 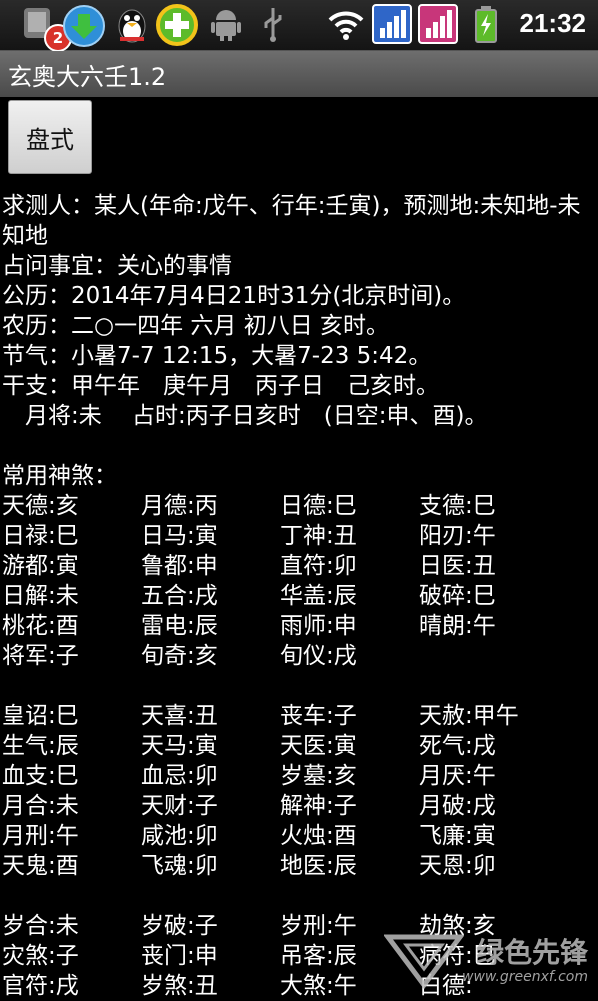 What do you see at coordinates (196, 326) in the screenshot?
I see `info-lunar-date: 农历：二○一四年 六月 初八日 亥时。` at bounding box center [196, 326].